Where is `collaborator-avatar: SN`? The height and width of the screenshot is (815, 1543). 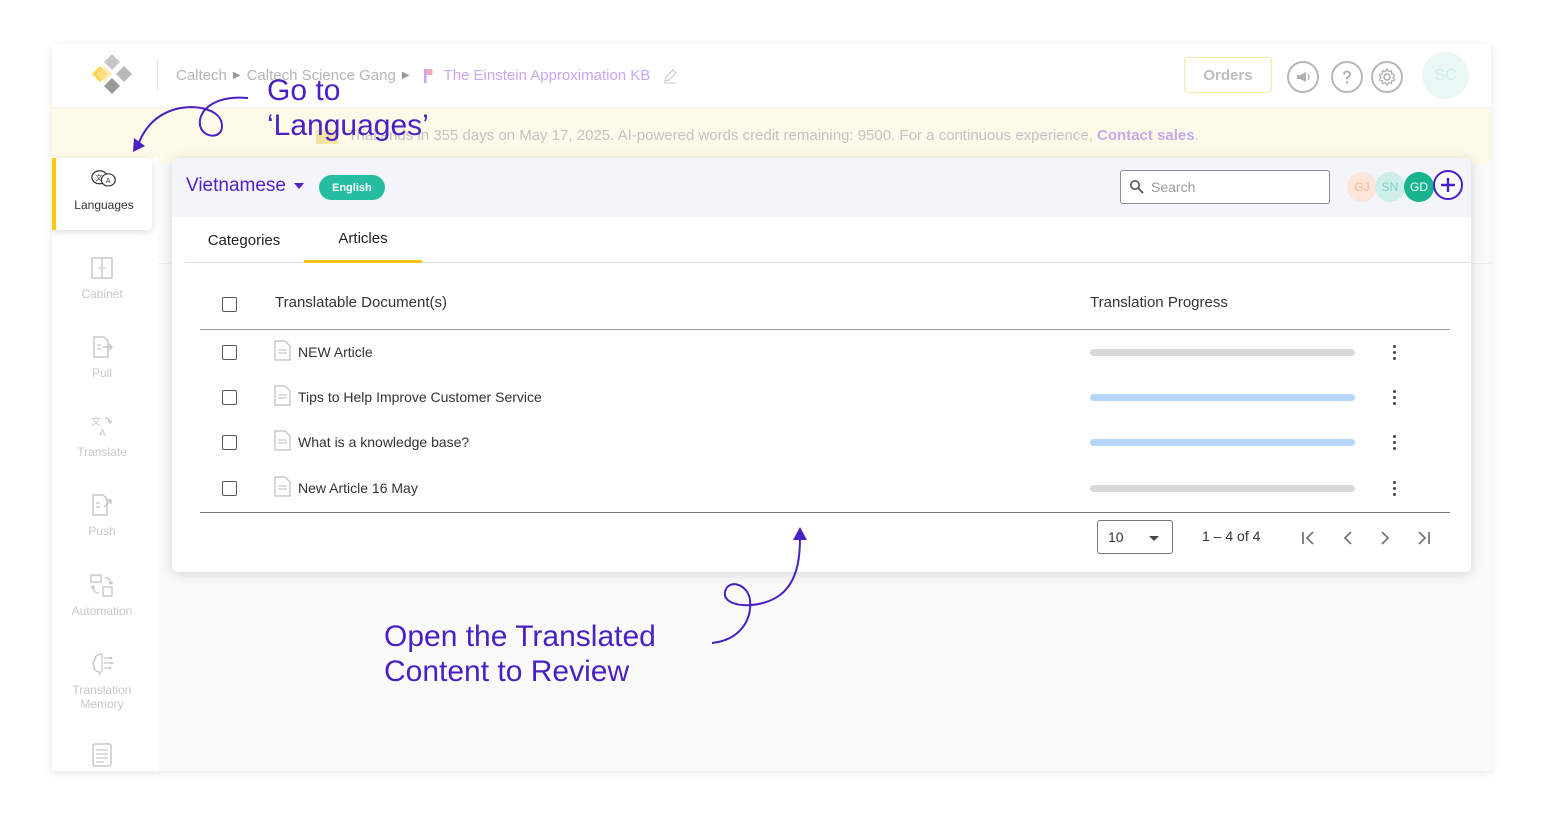 collaborator-avatar: SN is located at coordinates (1390, 187).